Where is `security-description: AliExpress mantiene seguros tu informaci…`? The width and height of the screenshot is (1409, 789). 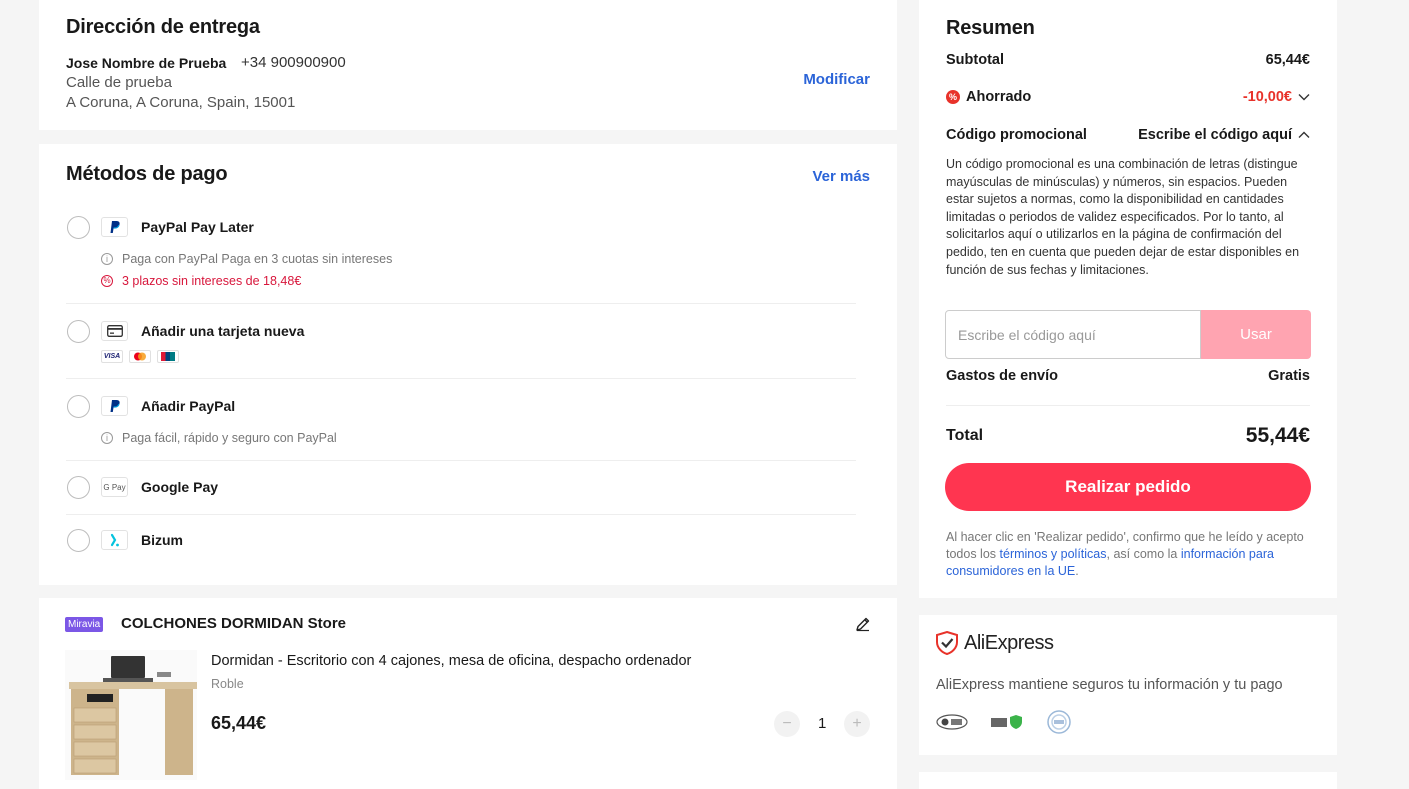
security-description: AliExpress mantiene seguros tu informaci… is located at coordinates (1109, 685).